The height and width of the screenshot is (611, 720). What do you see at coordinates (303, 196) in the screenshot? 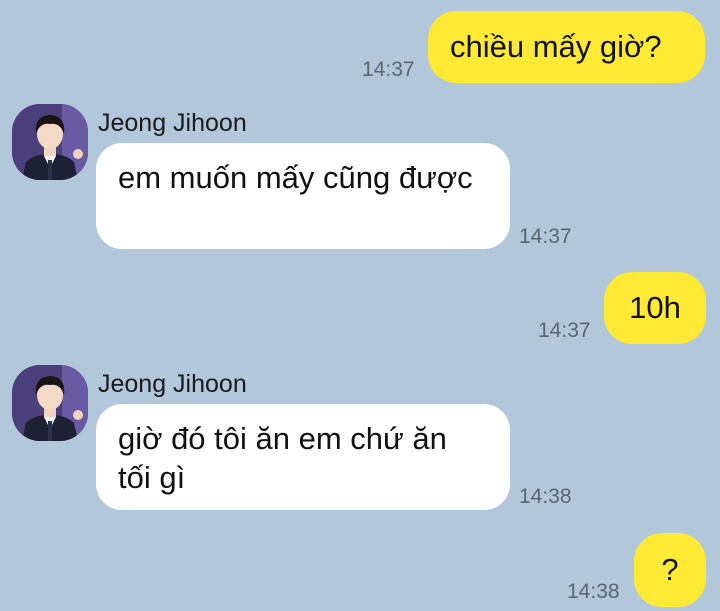
I see `incoming-message-bubble: em muốn mấy cũng được` at bounding box center [303, 196].